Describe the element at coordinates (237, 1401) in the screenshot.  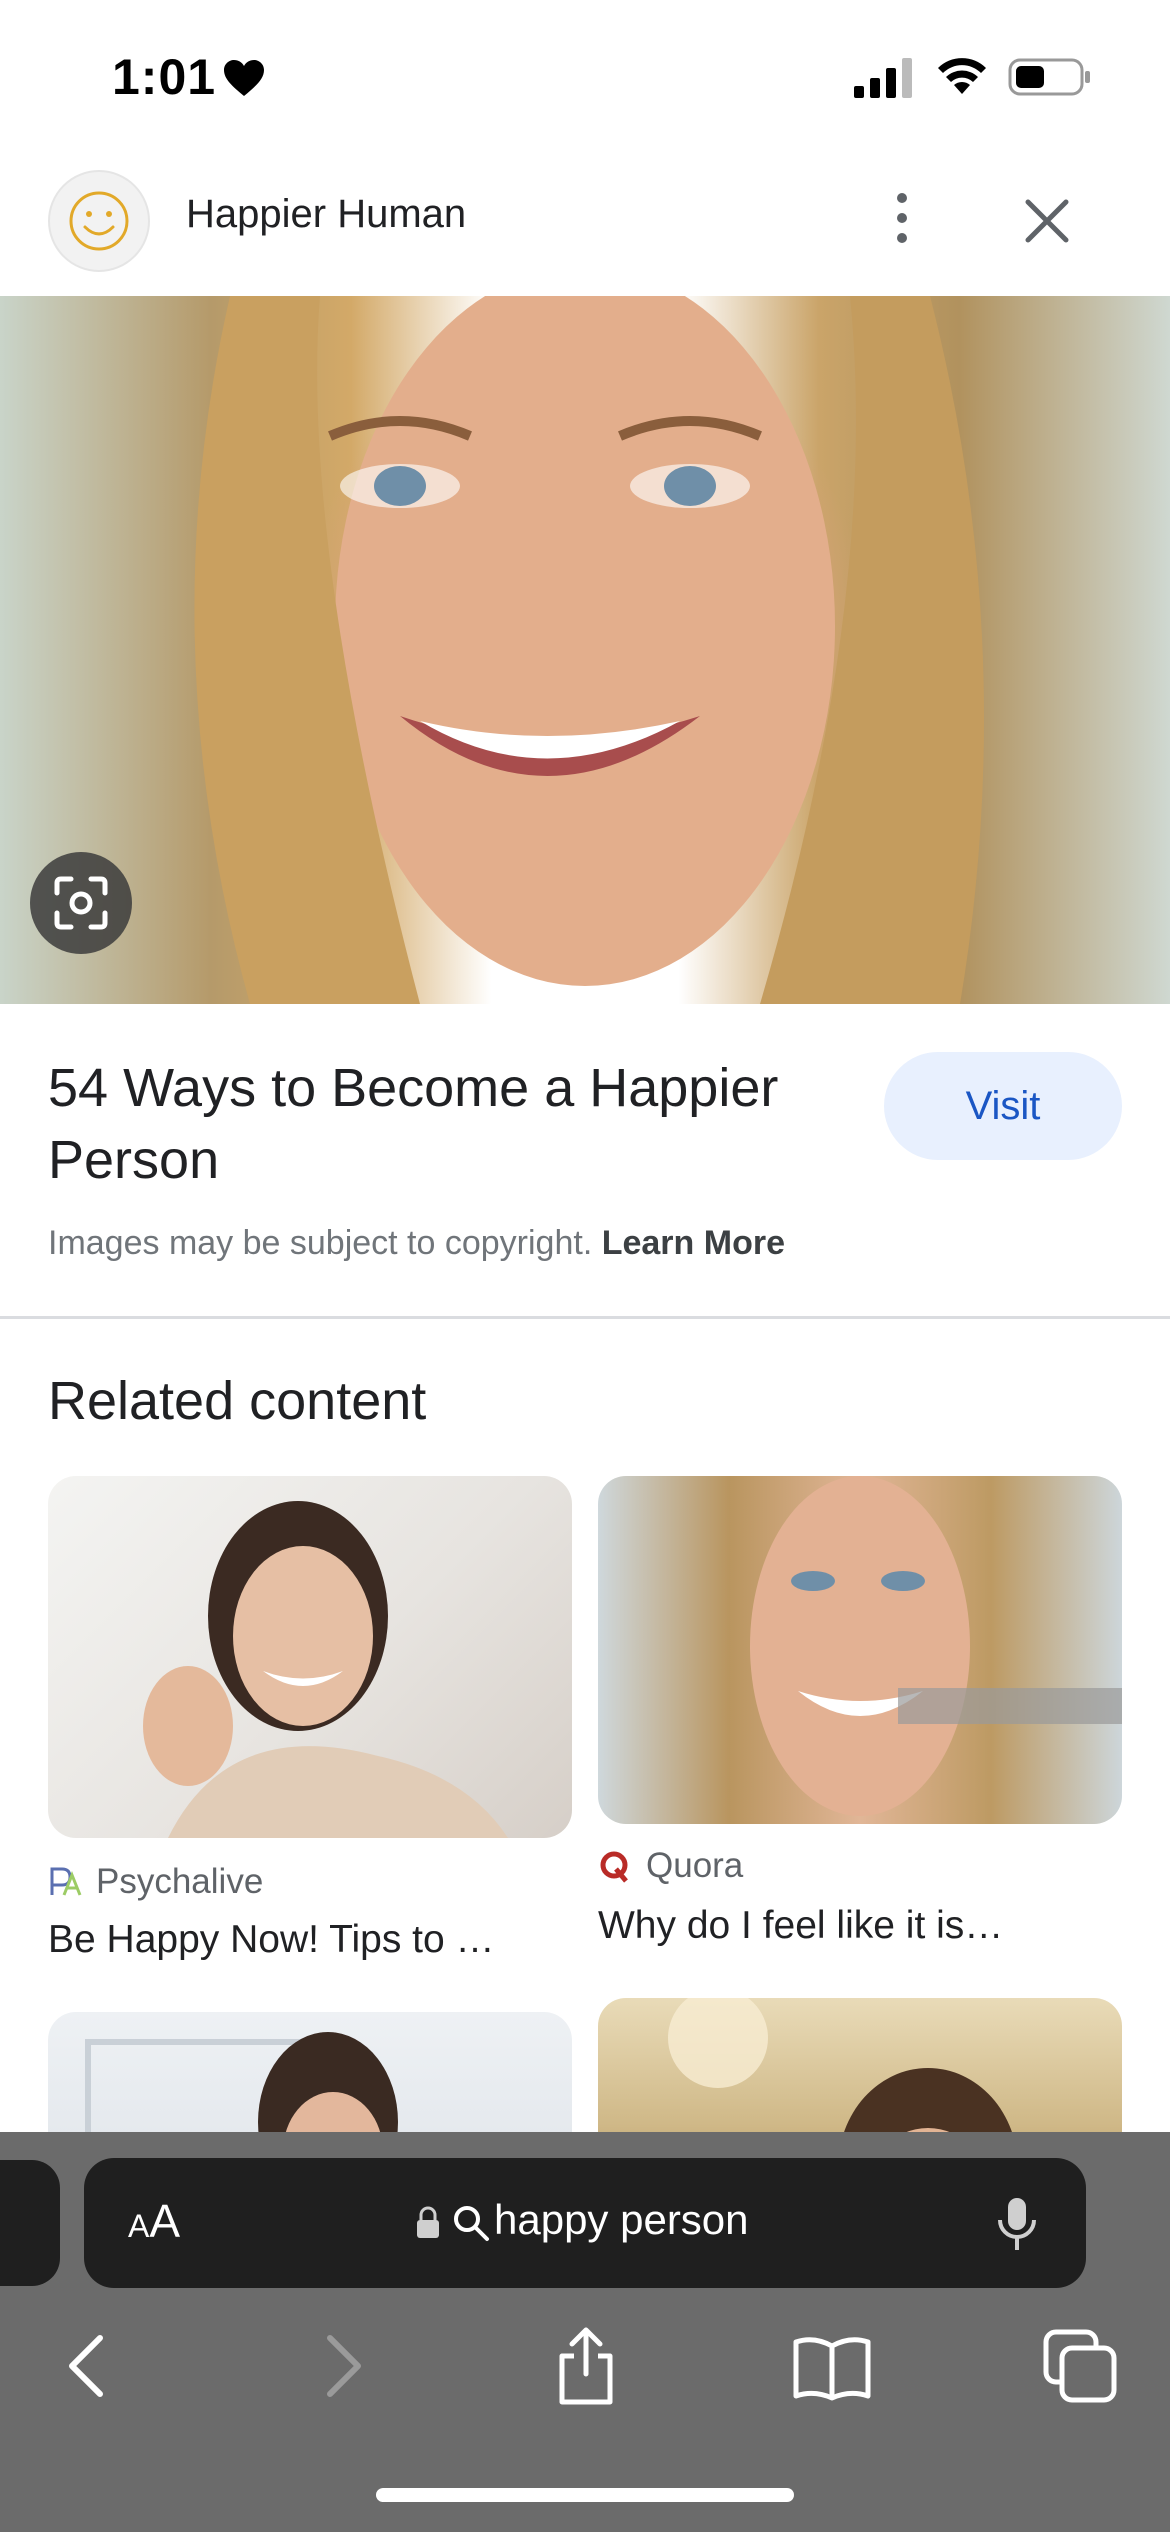
I see `related-heading: Related content` at that location.